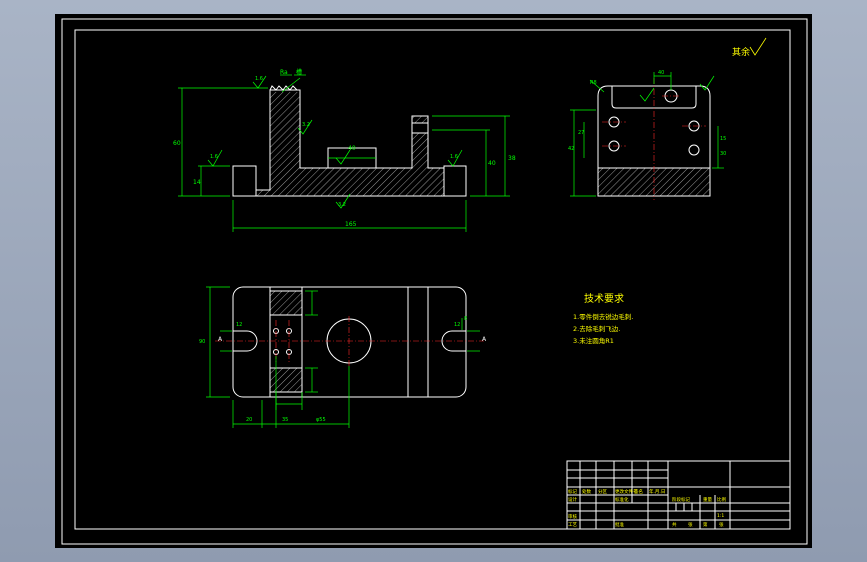 This screenshot has height=562, width=867. What do you see at coordinates (723, 139) in the screenshot?
I see `dim-side-h2: 15` at bounding box center [723, 139].